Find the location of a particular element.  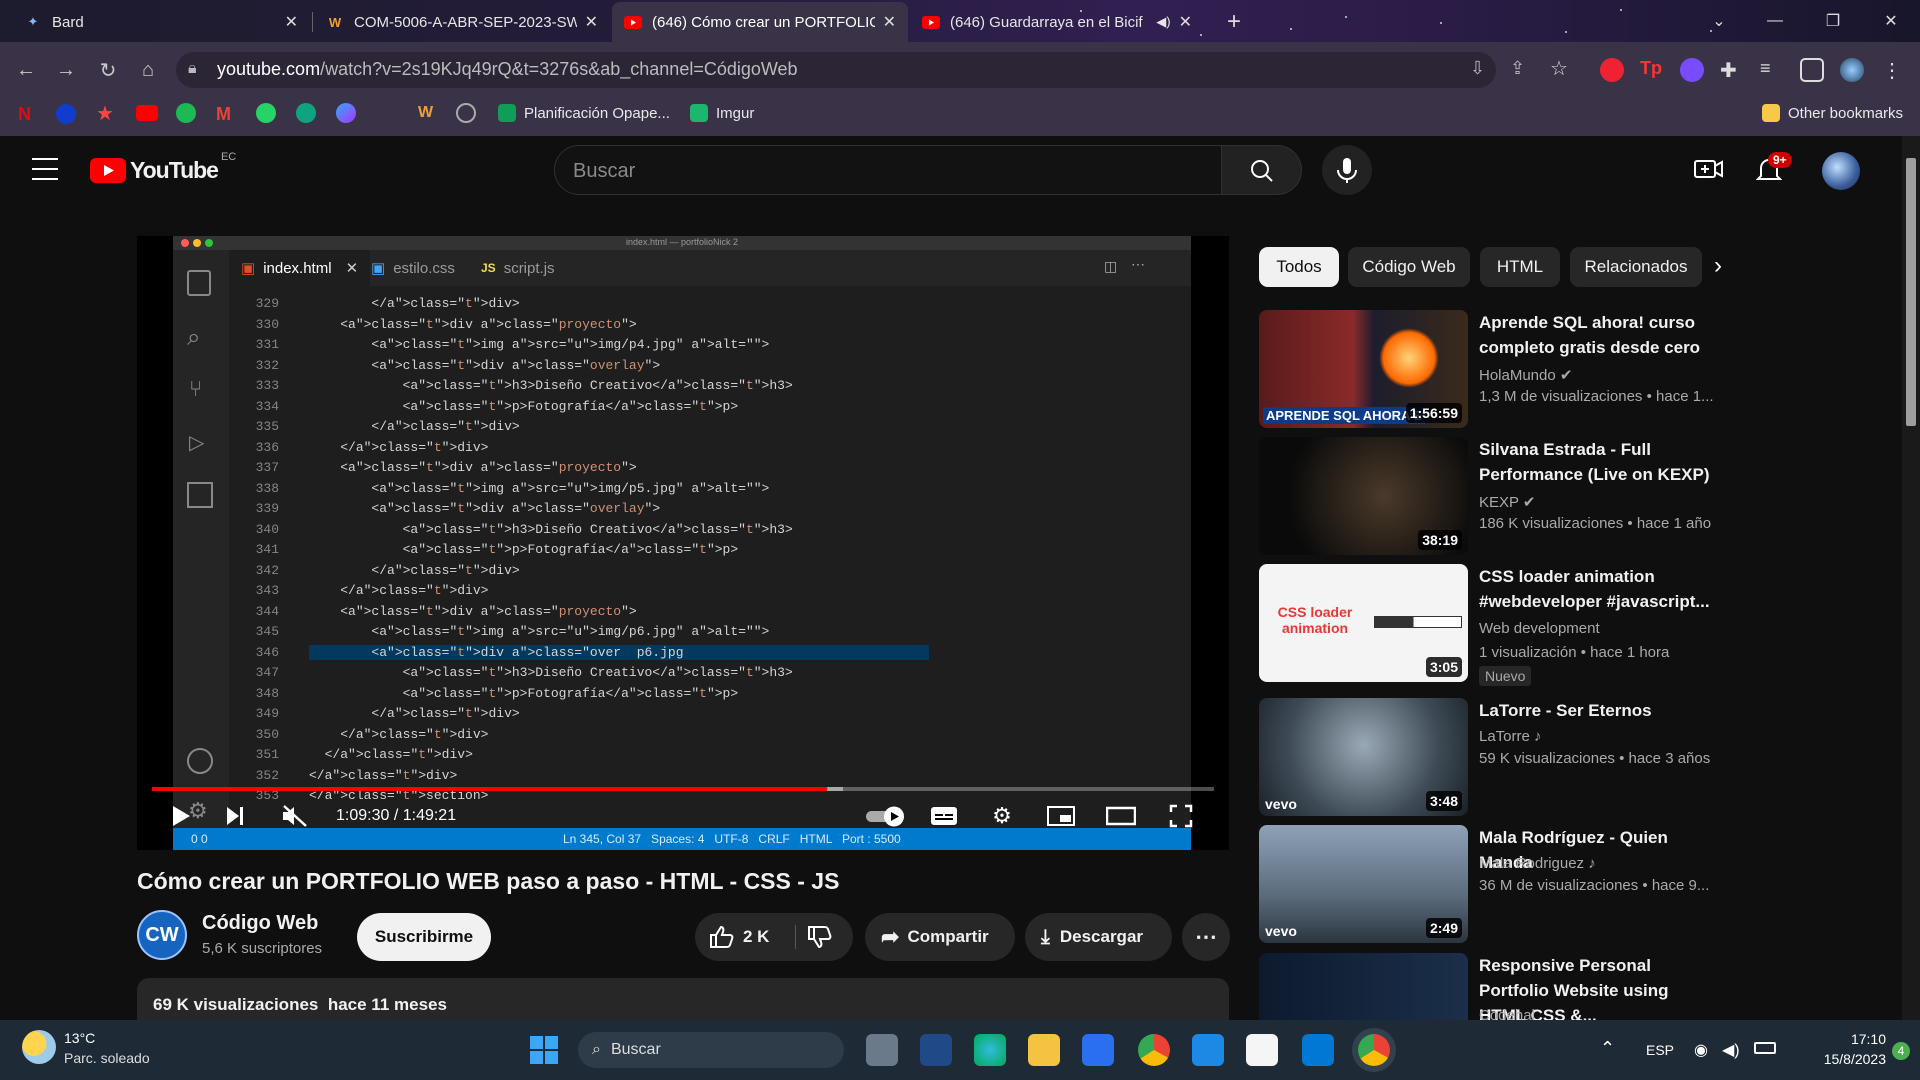

windows-start-icon is located at coordinates (544, 1050).